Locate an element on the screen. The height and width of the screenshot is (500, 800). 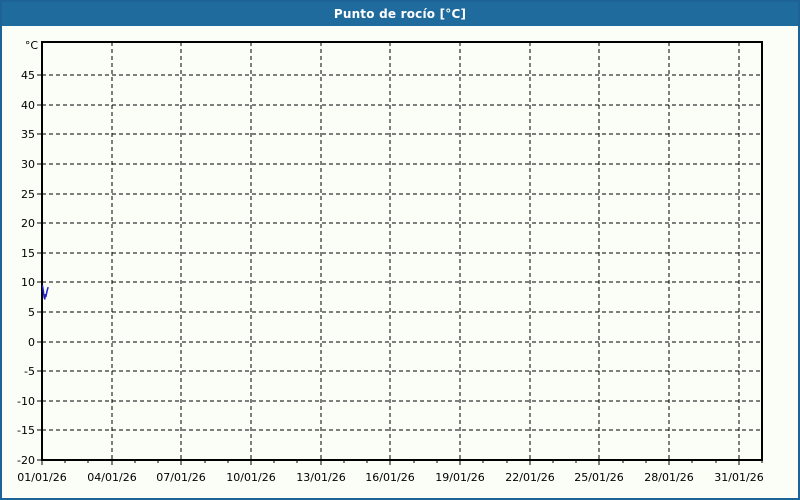
y-axis-tick-label: 0 is located at coordinates (31, 342).